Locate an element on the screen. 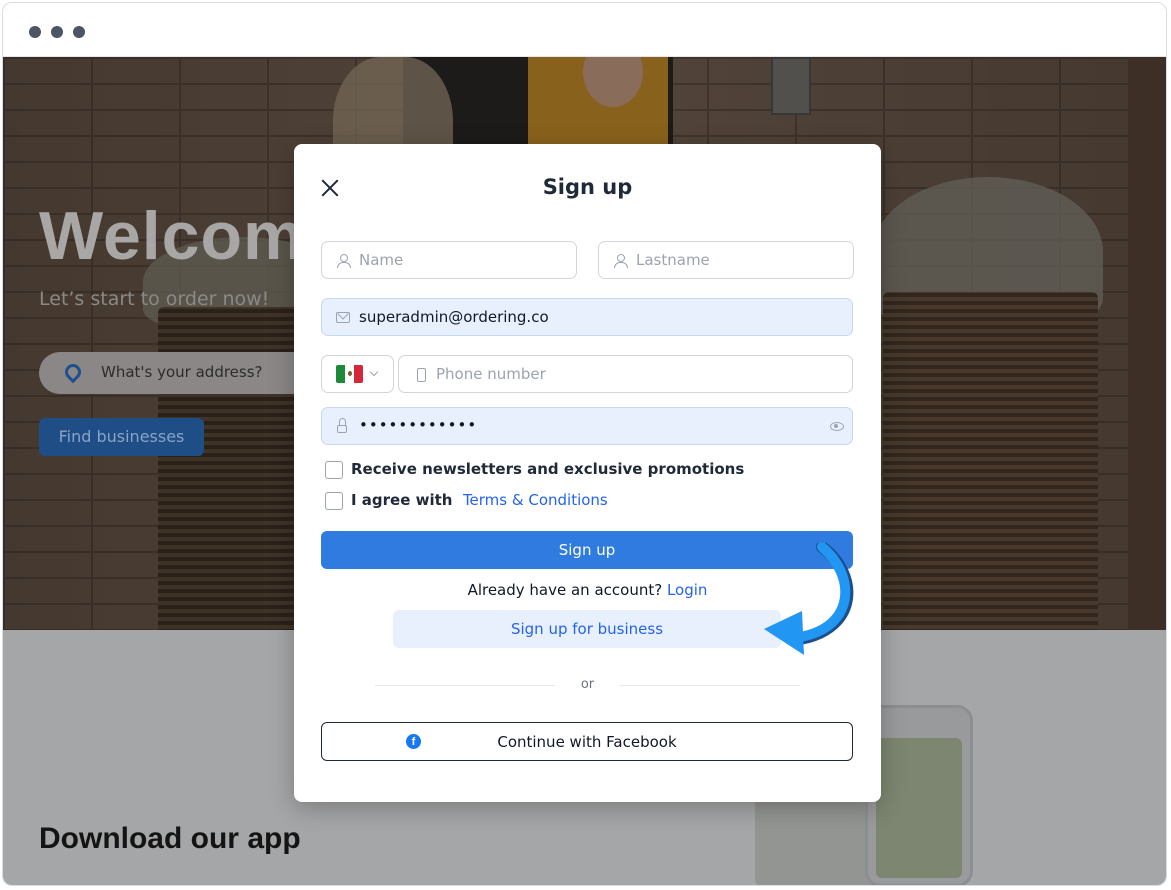  hero-title: Welcom is located at coordinates (172, 236).